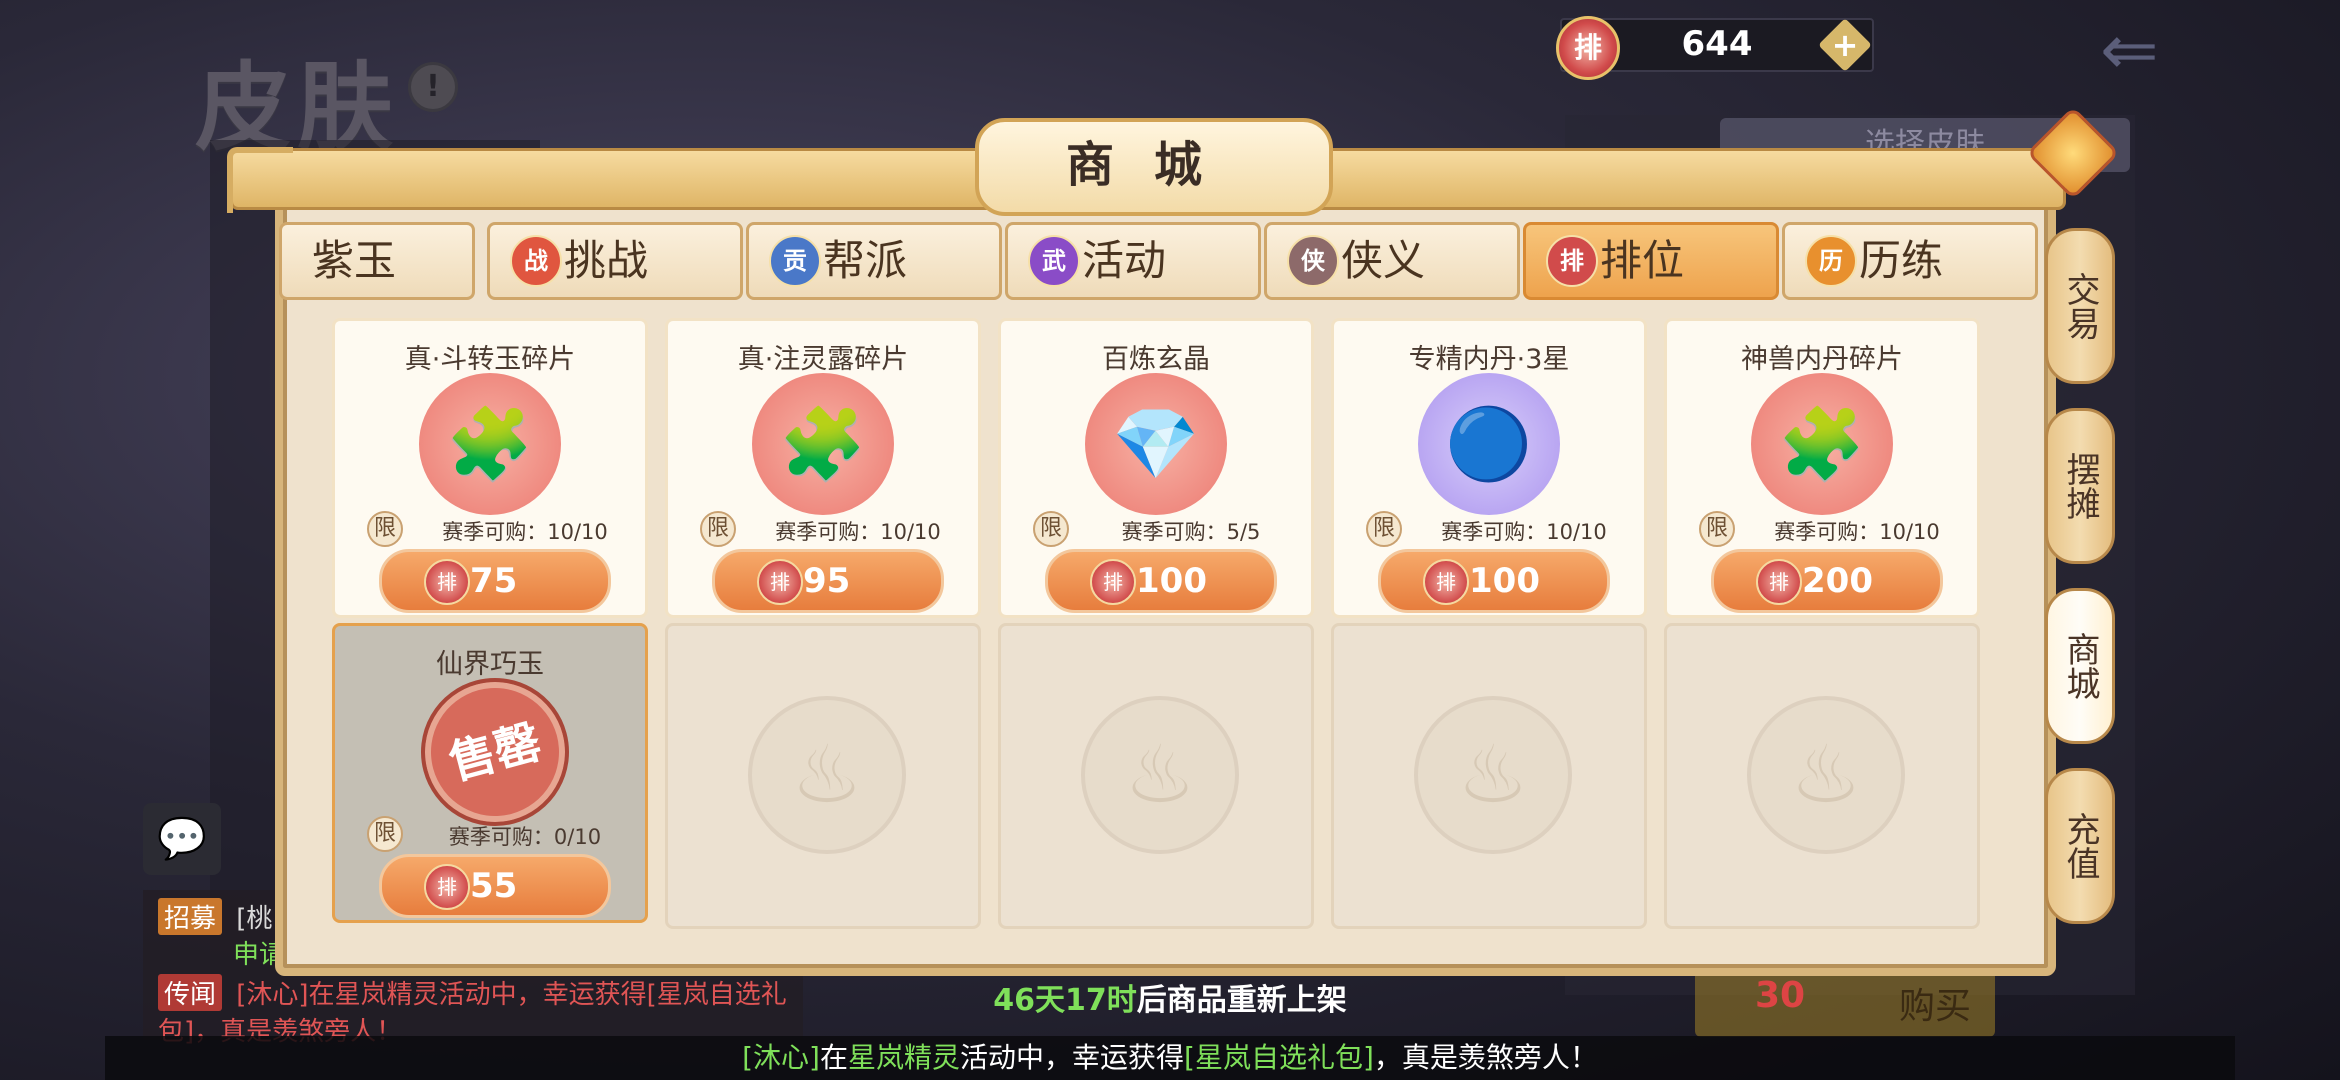 Image resolution: width=2340 pixels, height=1080 pixels. I want to click on ticker-player: [沐心], so click(781, 1057).